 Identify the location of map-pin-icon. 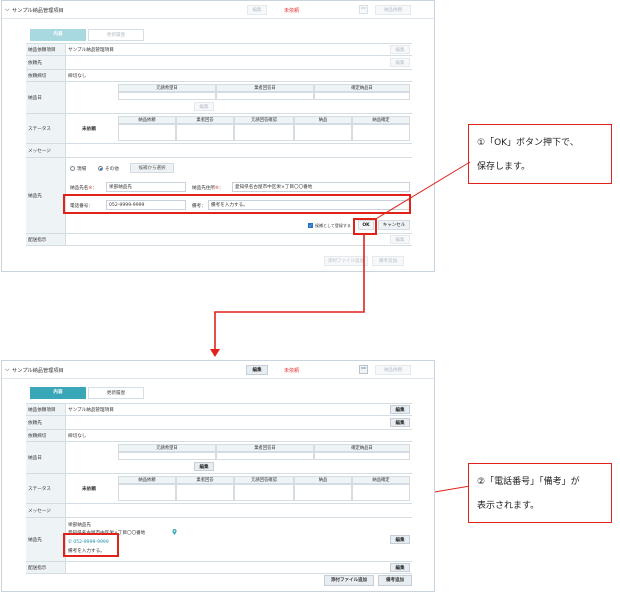
(174, 532).